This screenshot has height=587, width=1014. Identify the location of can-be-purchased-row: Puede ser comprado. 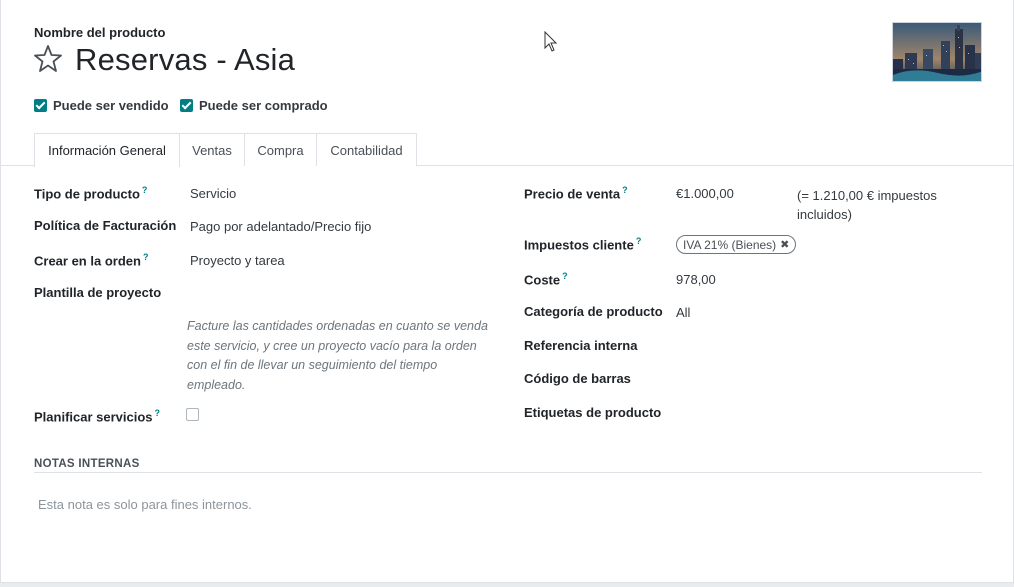
(254, 105).